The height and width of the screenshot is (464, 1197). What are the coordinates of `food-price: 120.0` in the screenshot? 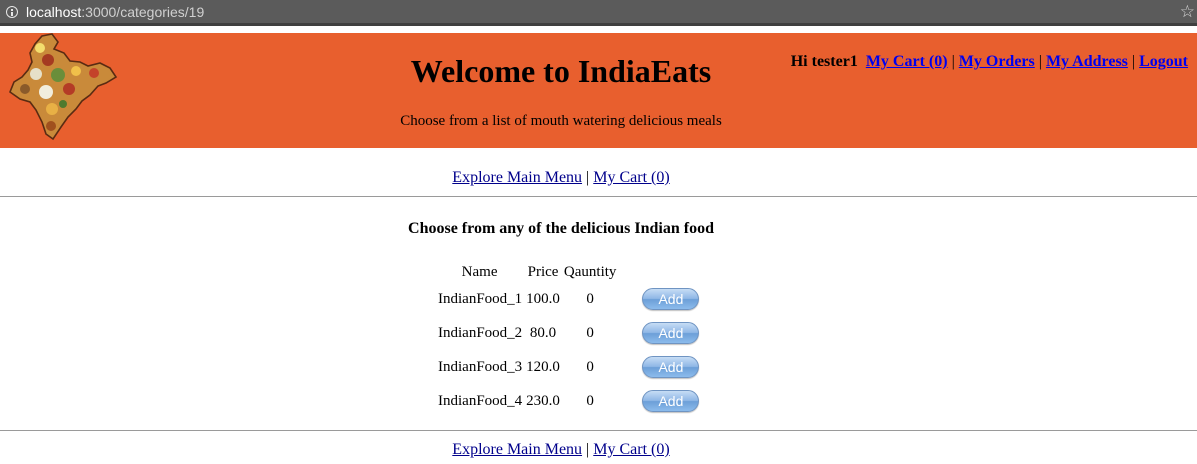 It's located at (543, 366).